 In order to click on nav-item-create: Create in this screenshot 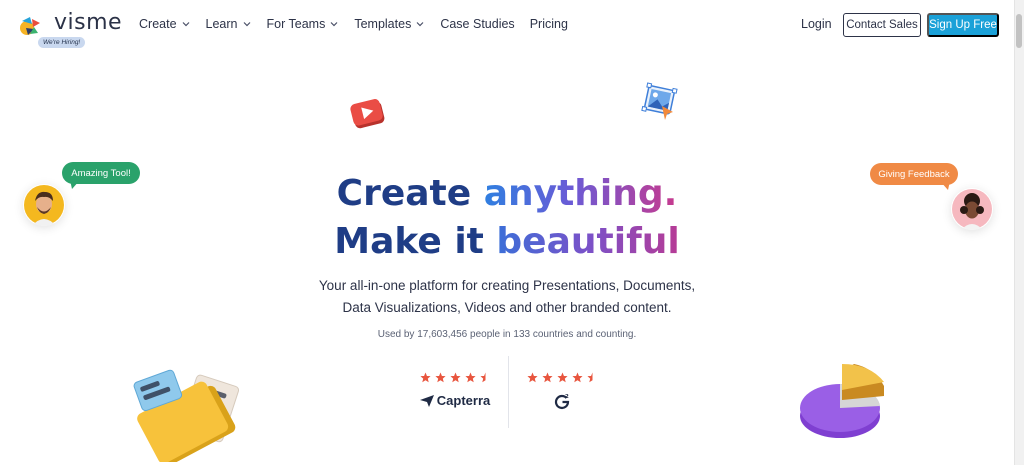, I will do `click(165, 24)`.